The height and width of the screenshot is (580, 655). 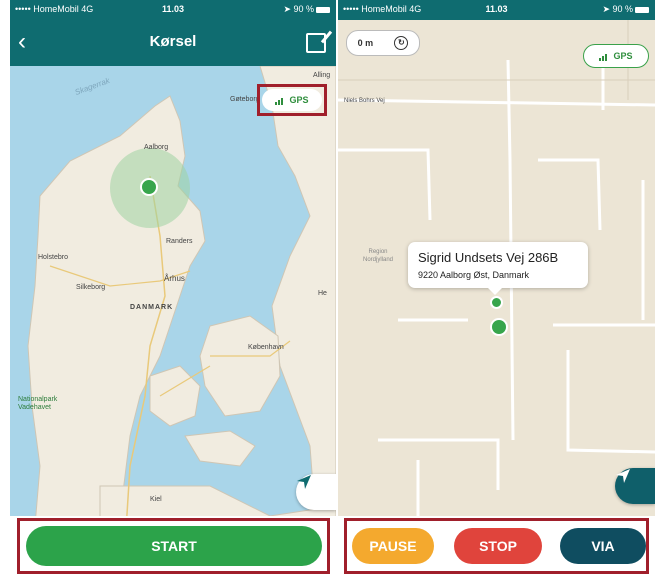 What do you see at coordinates (383, 43) in the screenshot?
I see `distance-indicator: 0 m ↻` at bounding box center [383, 43].